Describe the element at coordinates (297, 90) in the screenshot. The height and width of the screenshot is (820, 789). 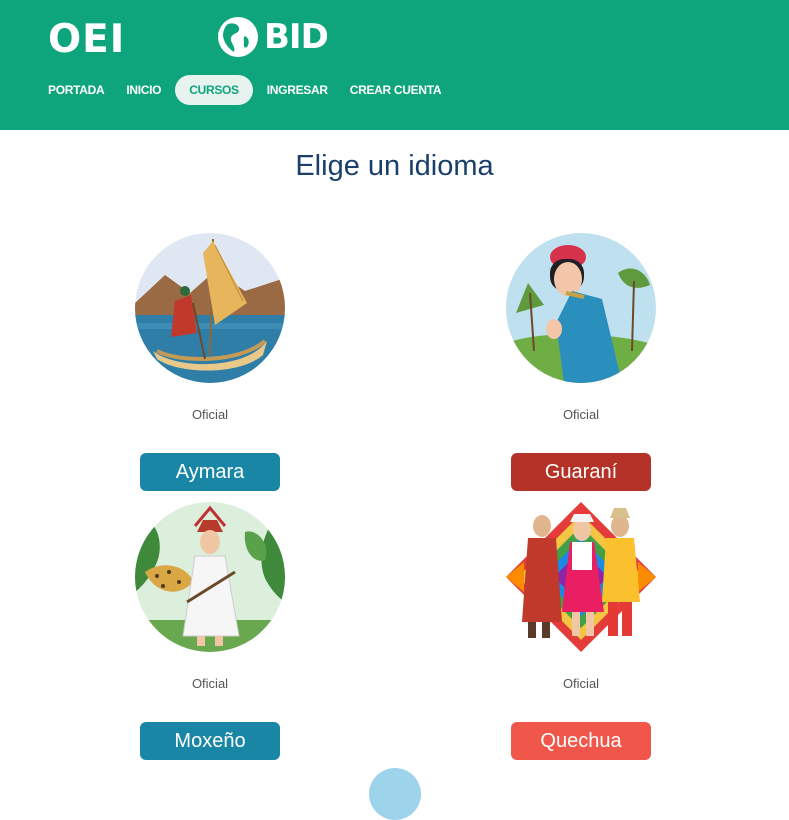
I see `nav-ingresar: INGRESAR` at that location.